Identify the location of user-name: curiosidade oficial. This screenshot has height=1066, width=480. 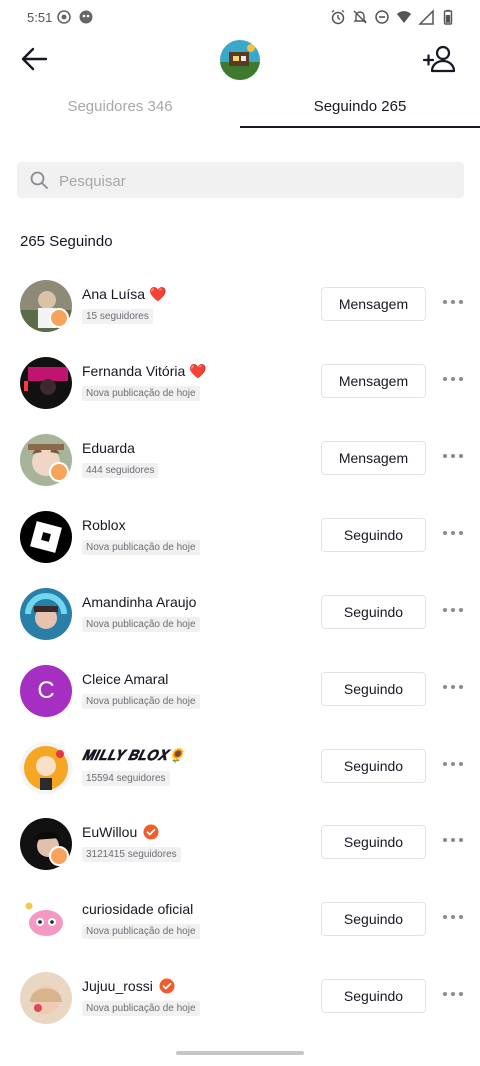
(137, 909).